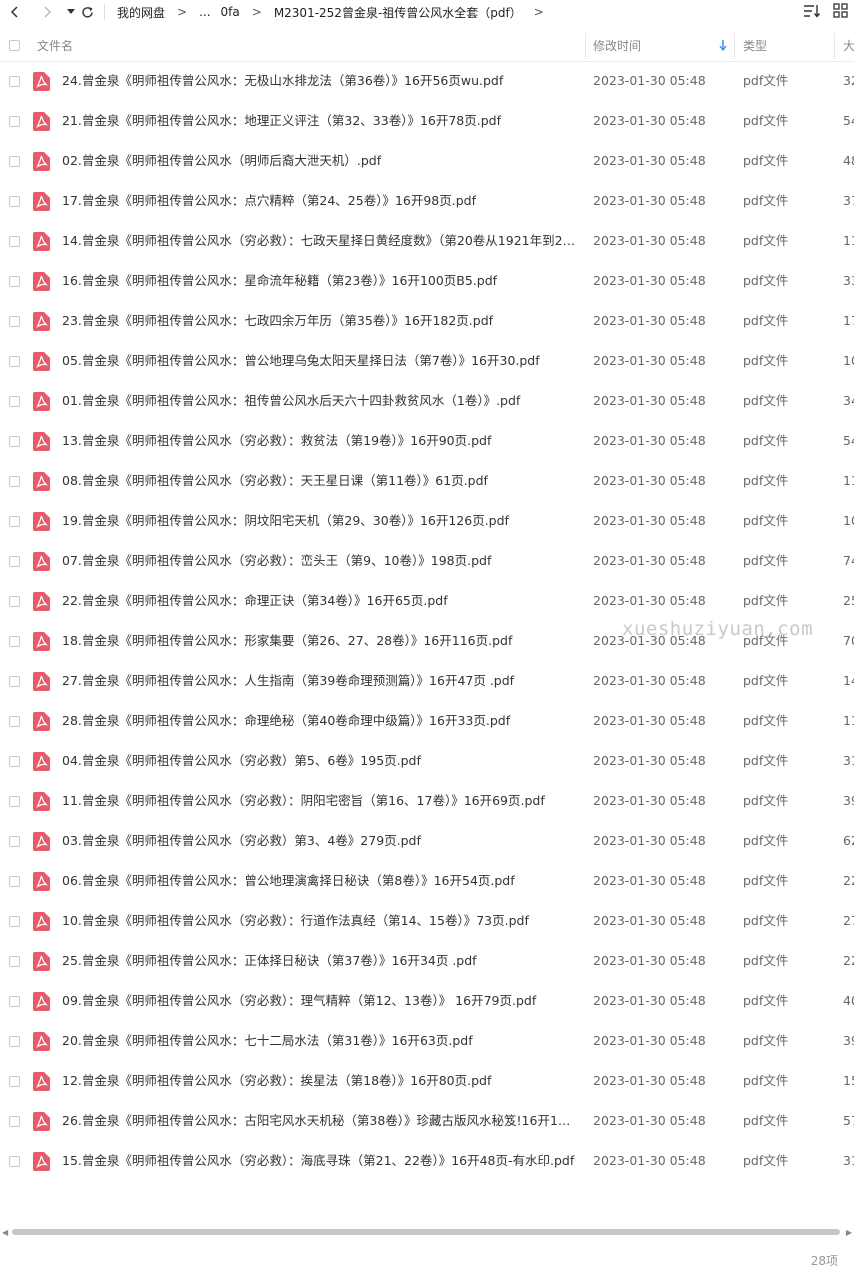 This screenshot has width=854, height=1276. I want to click on file-name: 22.曾金泉《明师祖传曾公风水：命理正诀（第34卷）》16开65页.pdf, so click(320, 601).